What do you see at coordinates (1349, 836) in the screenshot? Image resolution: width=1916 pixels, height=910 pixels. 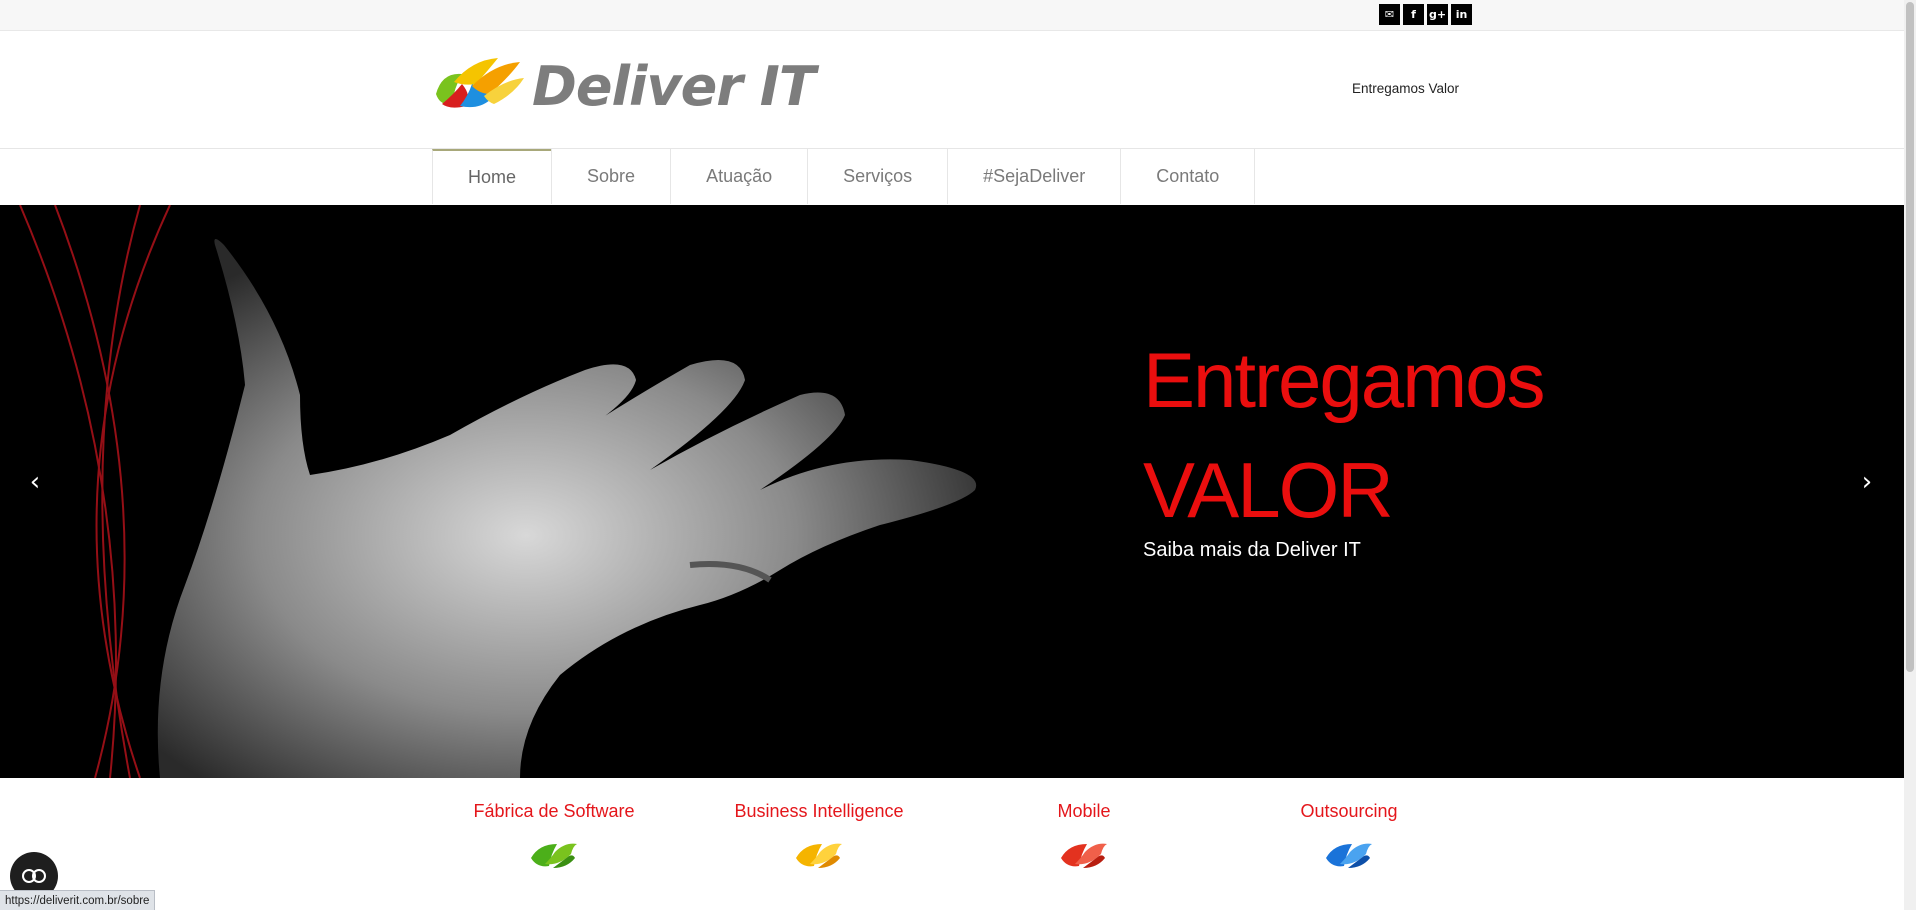 I see `service-outsourcing: Outsourcing` at bounding box center [1349, 836].